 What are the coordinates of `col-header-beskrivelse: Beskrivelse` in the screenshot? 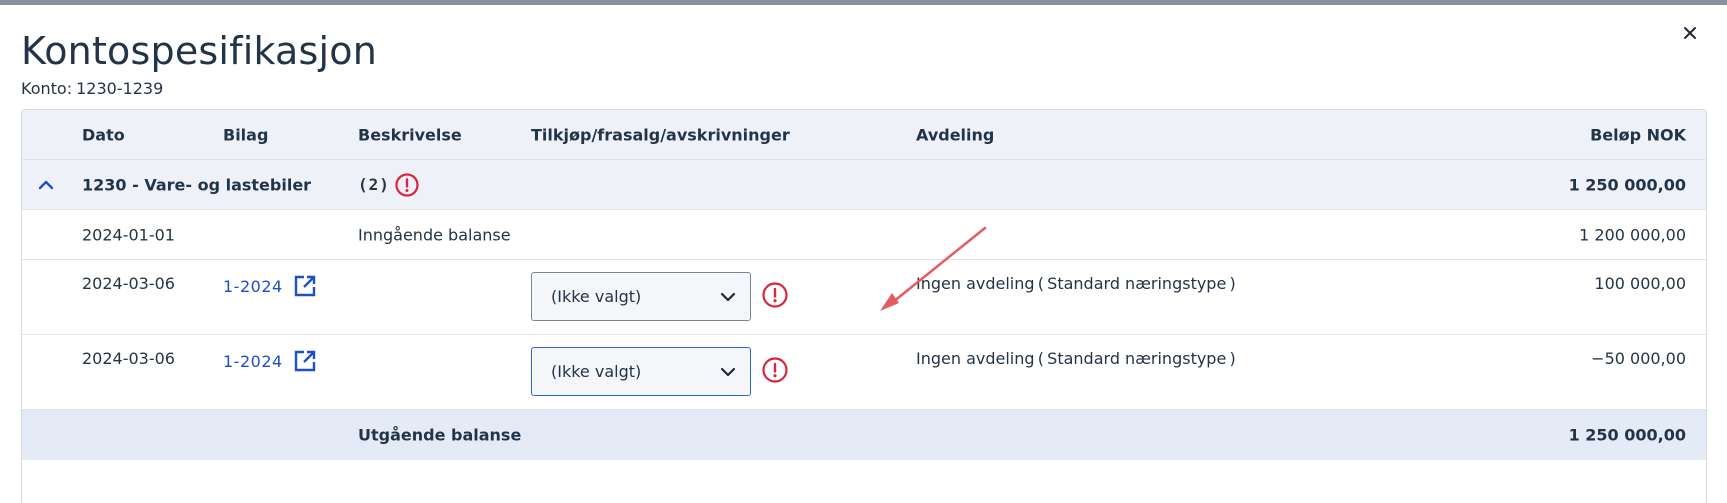 It's located at (410, 134).